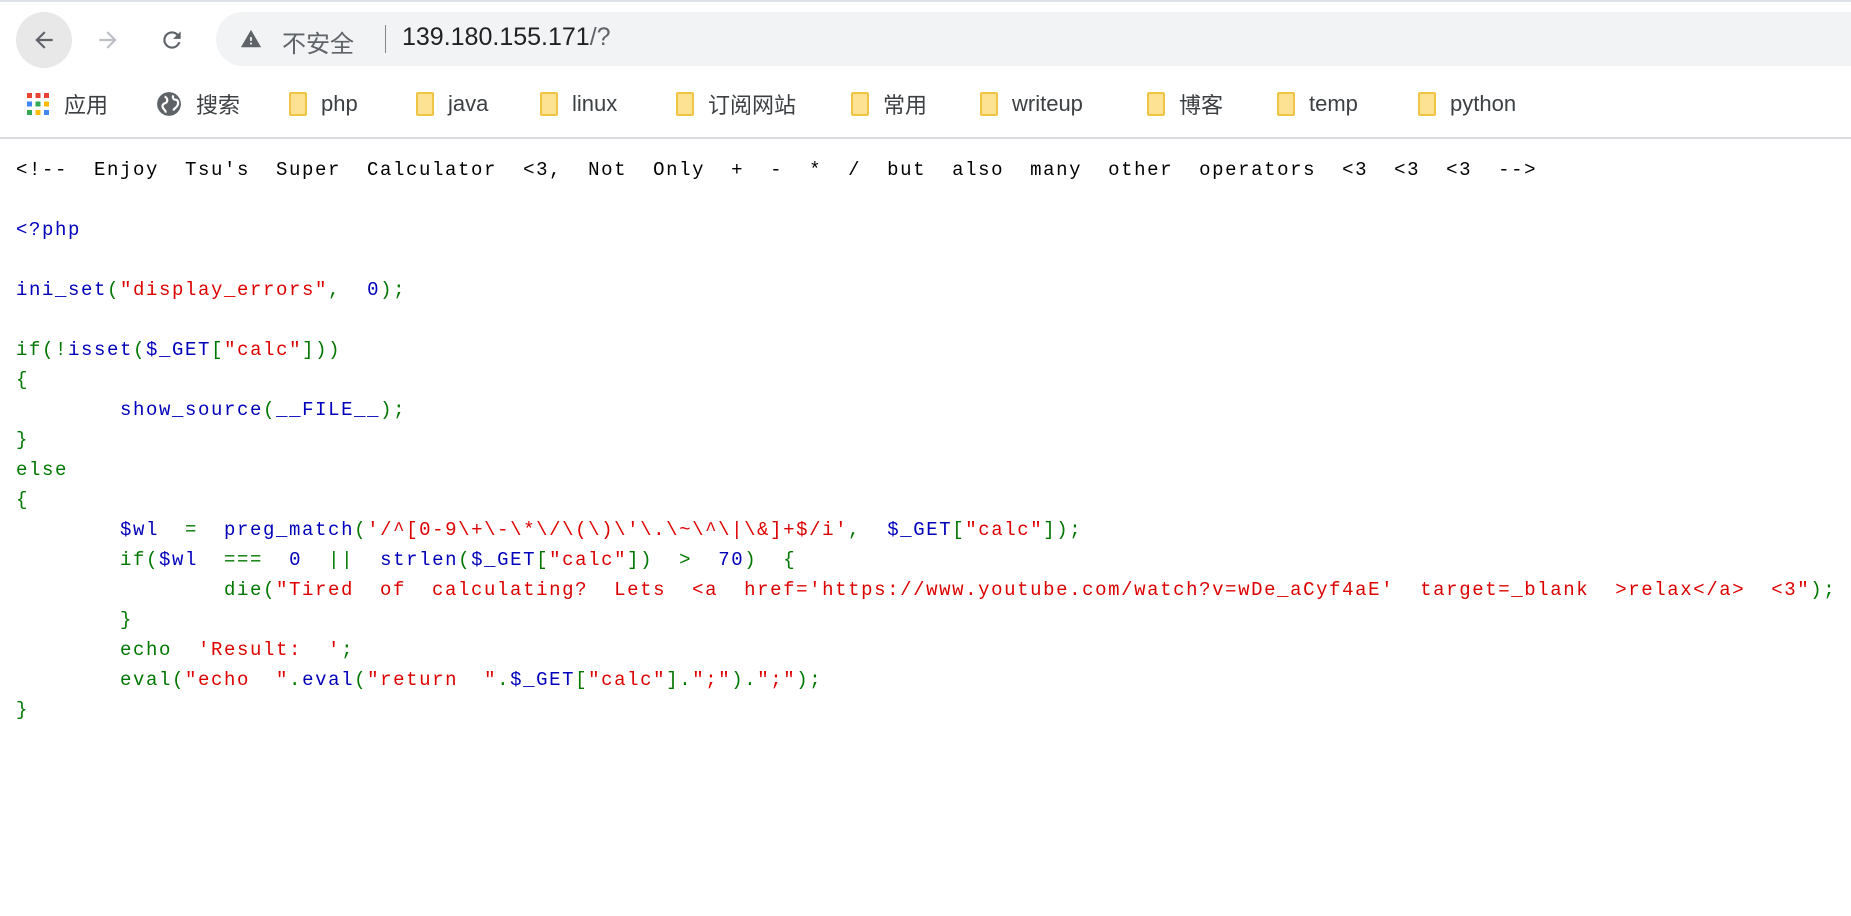 This screenshot has height=916, width=1851. I want to click on code-token-string: '/^[0-9\+\-\*\/\(\)\'\.\~\^\|\&]+$/i', so click(608, 530).